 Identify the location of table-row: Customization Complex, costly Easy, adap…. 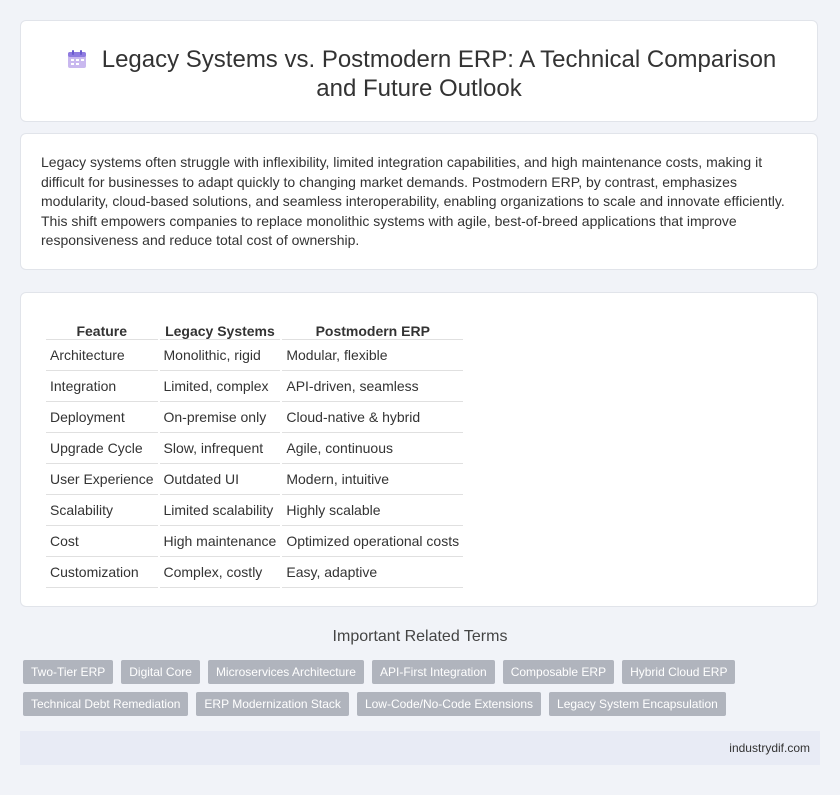
(255, 572).